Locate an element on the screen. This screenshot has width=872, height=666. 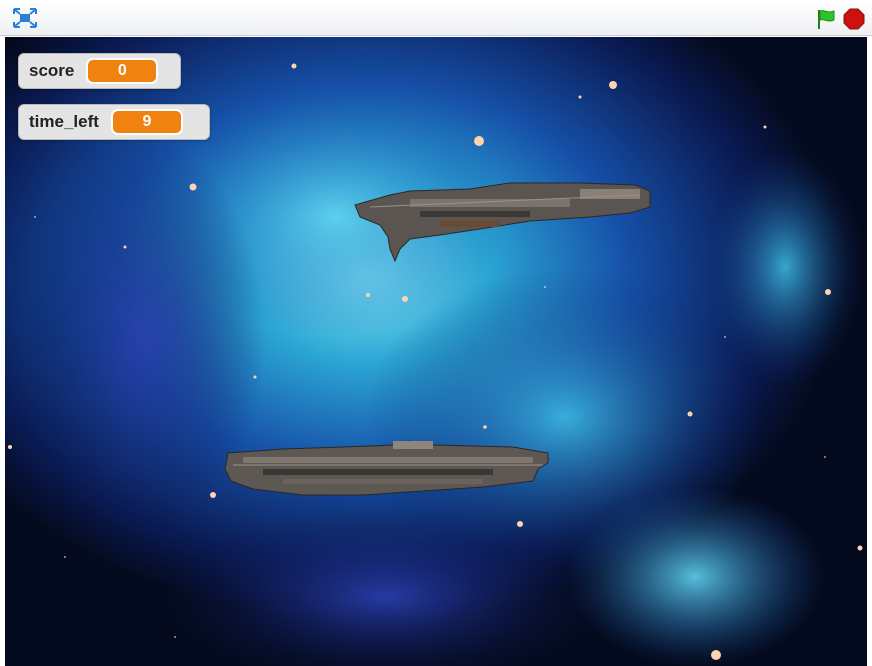
green-flag-icon is located at coordinates (826, 19).